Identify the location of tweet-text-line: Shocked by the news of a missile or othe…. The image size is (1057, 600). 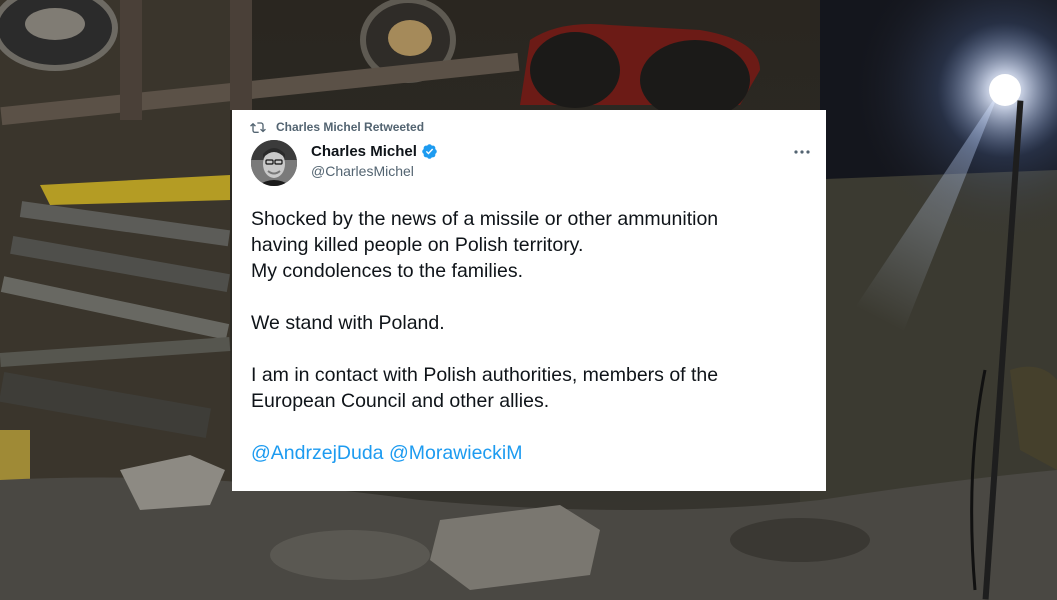
(485, 219).